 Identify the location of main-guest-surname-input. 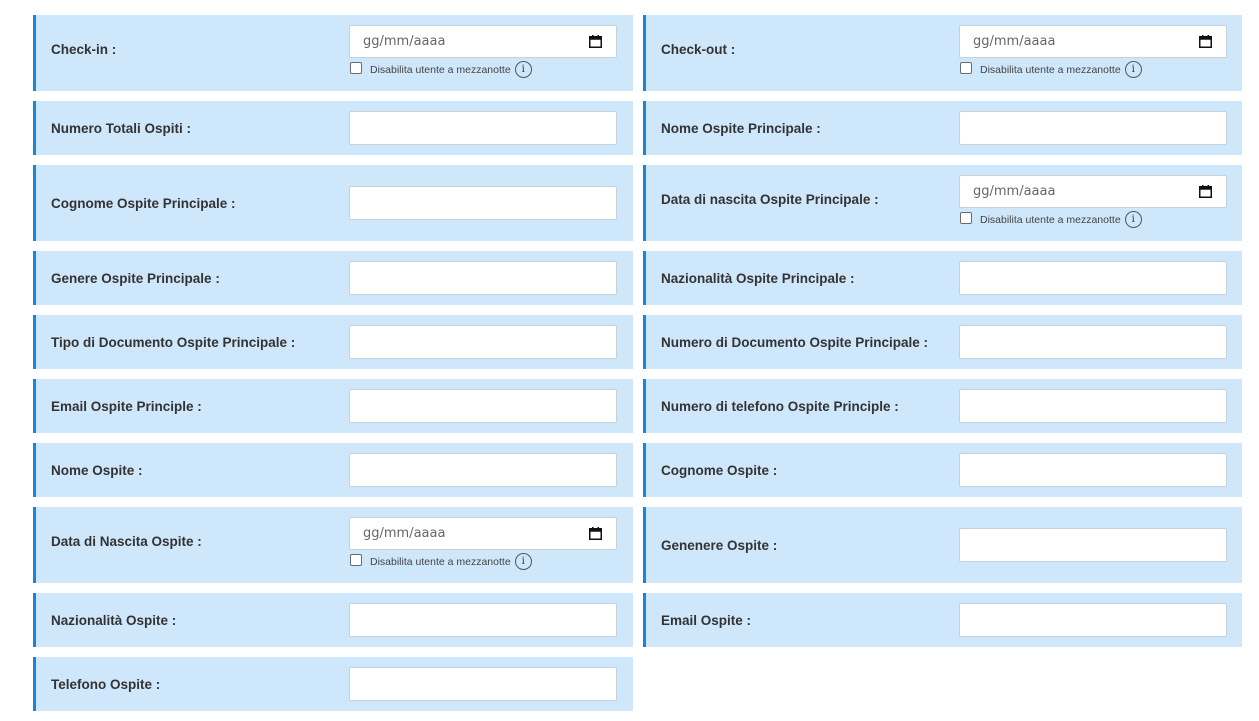
(483, 203).